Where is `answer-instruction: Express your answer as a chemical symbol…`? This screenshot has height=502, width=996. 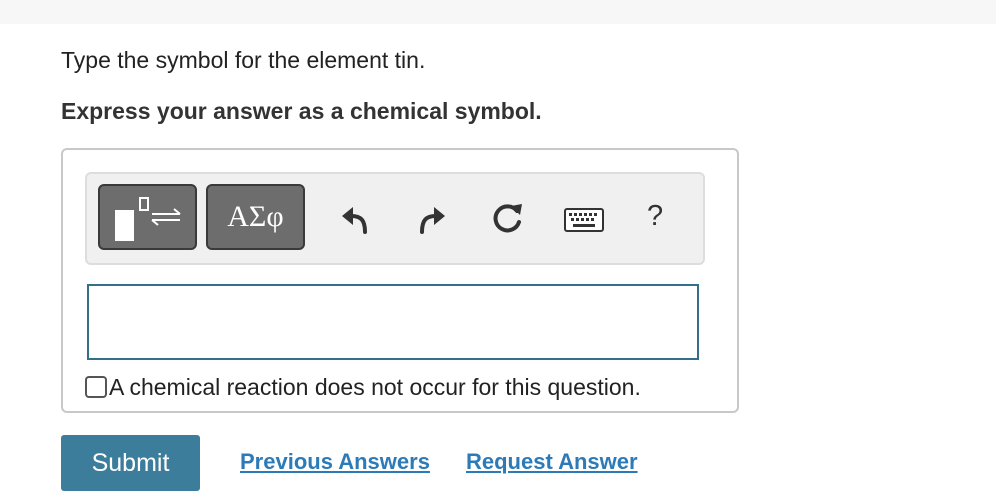 answer-instruction: Express your answer as a chemical symbol… is located at coordinates (301, 111).